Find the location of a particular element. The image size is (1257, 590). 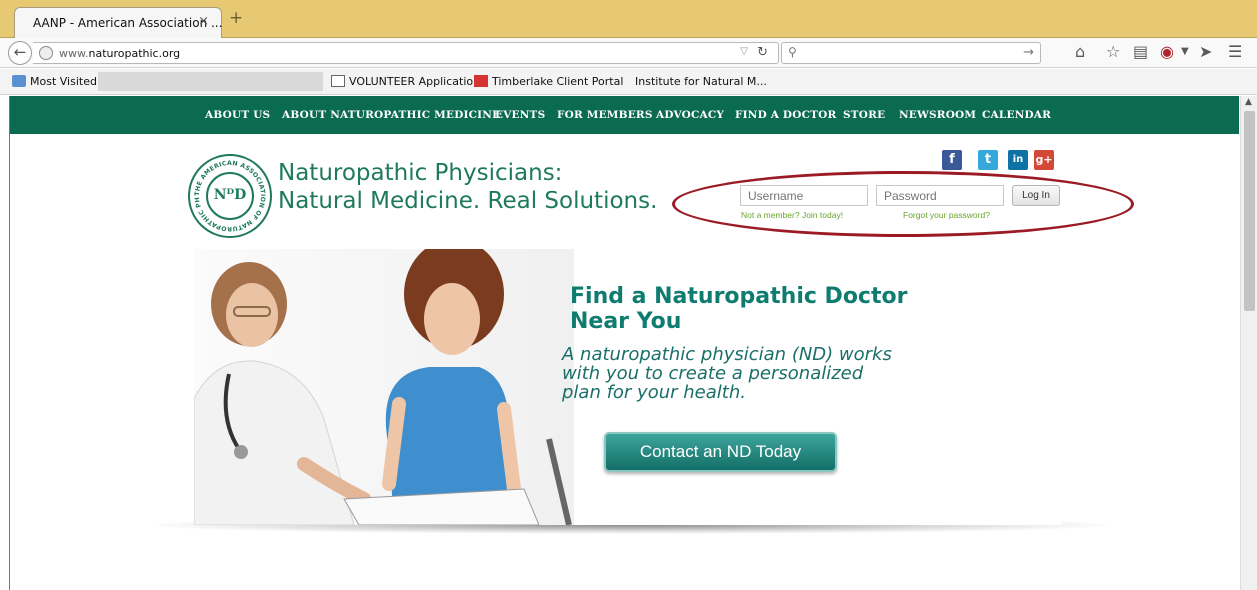

bookmark-most-visited: Most Visited is located at coordinates (54, 81).